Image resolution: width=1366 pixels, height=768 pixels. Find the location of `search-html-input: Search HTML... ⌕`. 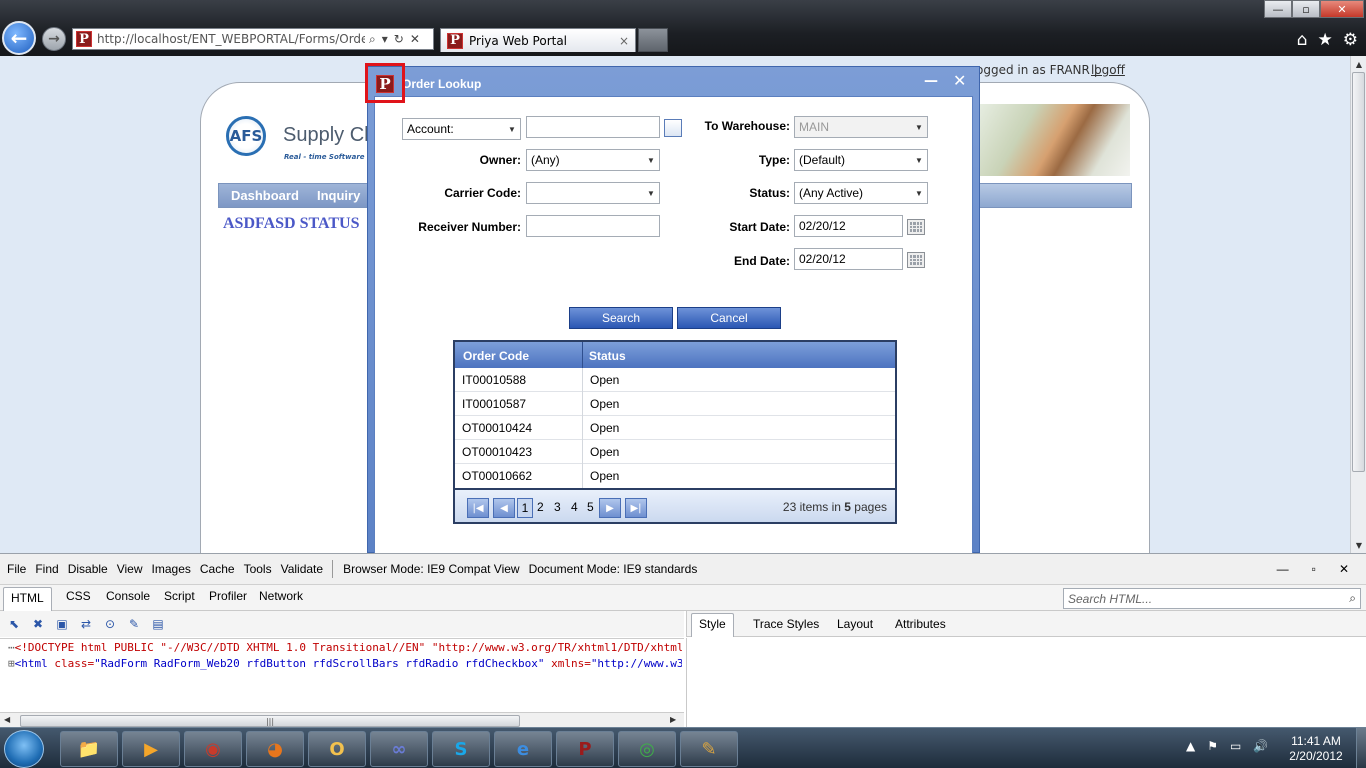

search-html-input: Search HTML... ⌕ is located at coordinates (1212, 598).